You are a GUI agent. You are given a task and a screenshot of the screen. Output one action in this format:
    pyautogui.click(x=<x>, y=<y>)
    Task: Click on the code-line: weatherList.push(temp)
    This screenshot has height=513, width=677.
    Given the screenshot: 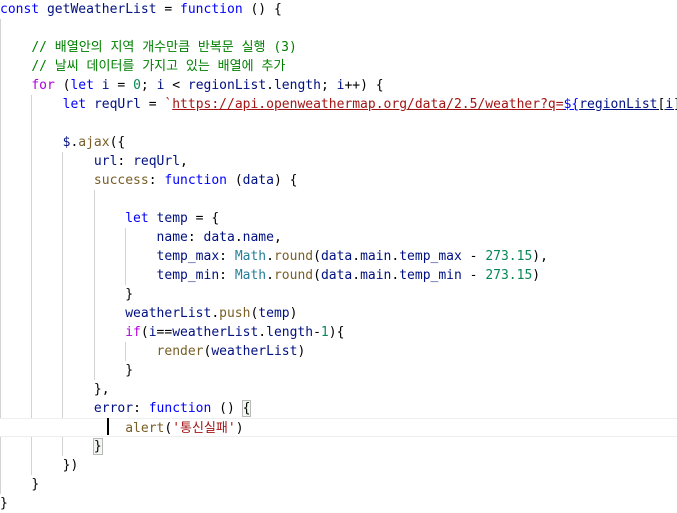 What is the action you would take?
    pyautogui.click(x=338, y=313)
    